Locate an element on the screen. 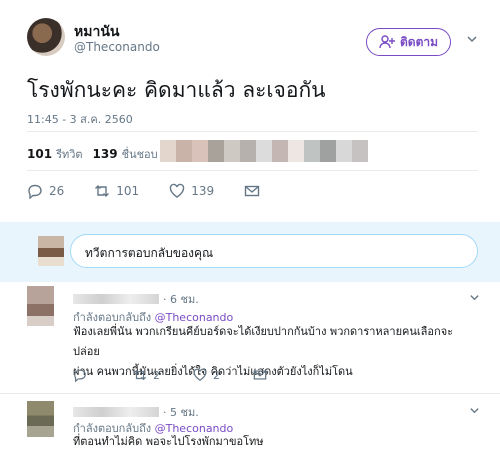 The height and width of the screenshot is (475, 500). retweet-action: 101 is located at coordinates (116, 191).